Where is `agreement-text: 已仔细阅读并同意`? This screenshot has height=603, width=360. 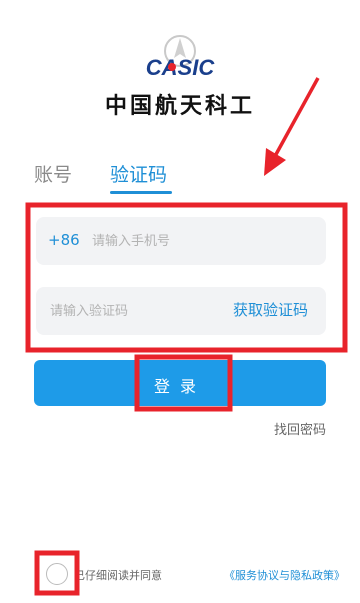
agreement-text: 已仔细阅读并同意 is located at coordinates (118, 575).